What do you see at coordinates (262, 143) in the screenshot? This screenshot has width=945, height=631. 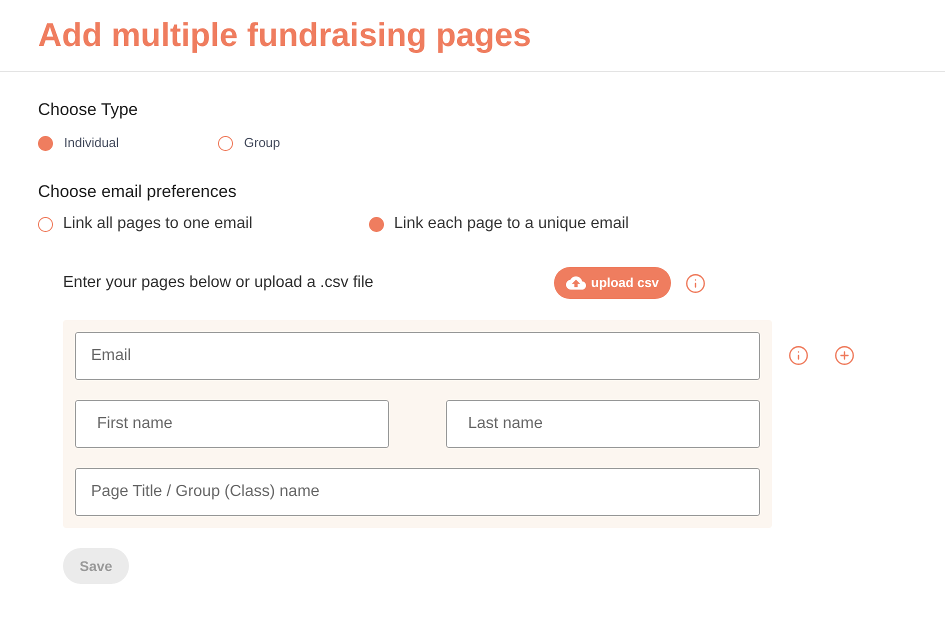 I see `radio-label: Group` at bounding box center [262, 143].